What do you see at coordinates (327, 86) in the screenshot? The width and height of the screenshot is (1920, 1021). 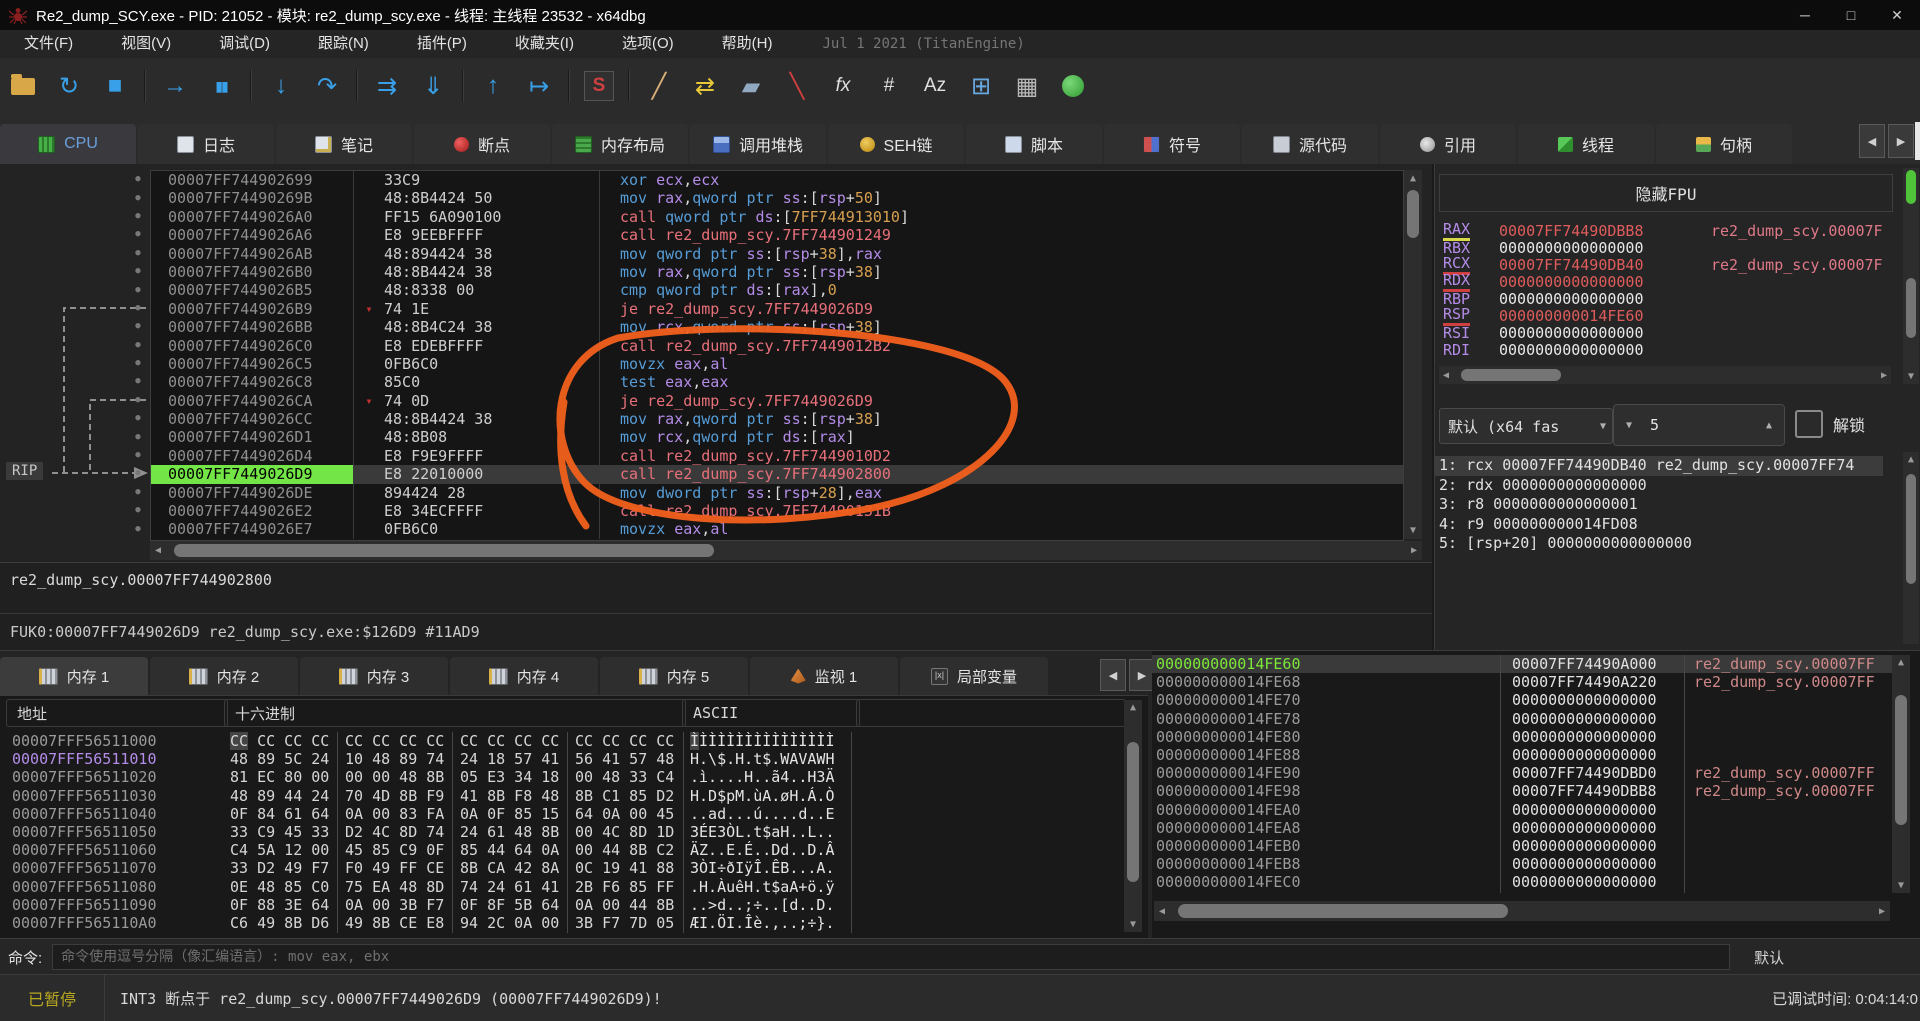 I see `step-over-icon: ↷` at bounding box center [327, 86].